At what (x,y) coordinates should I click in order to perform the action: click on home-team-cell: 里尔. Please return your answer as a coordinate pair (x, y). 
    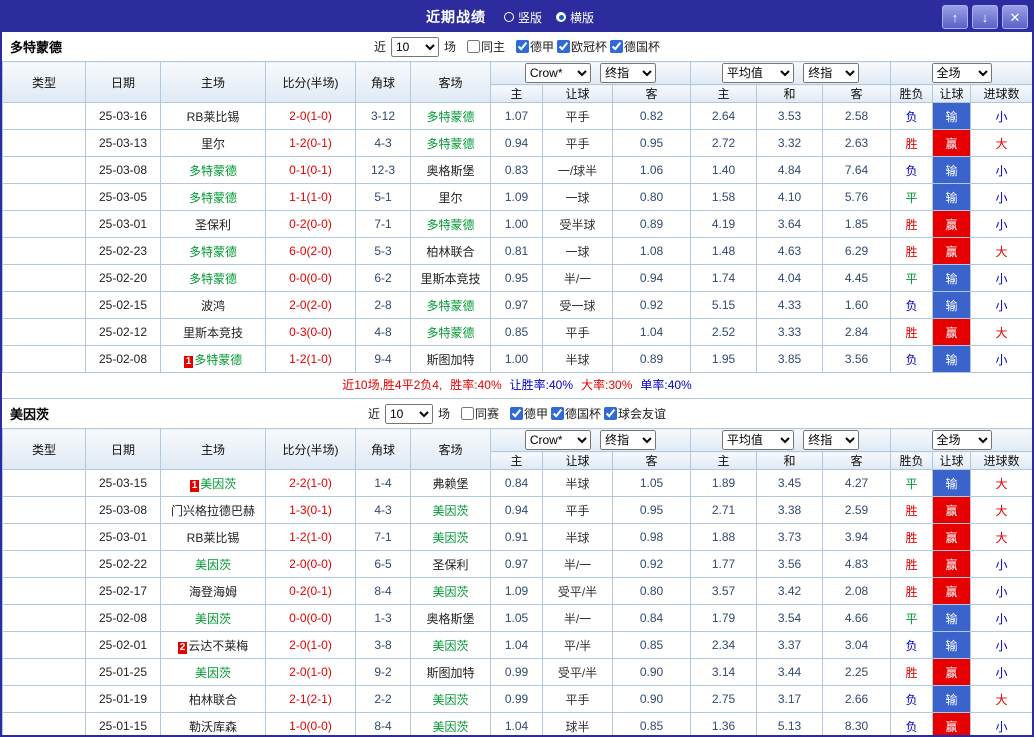
    Looking at the image, I should click on (213, 143).